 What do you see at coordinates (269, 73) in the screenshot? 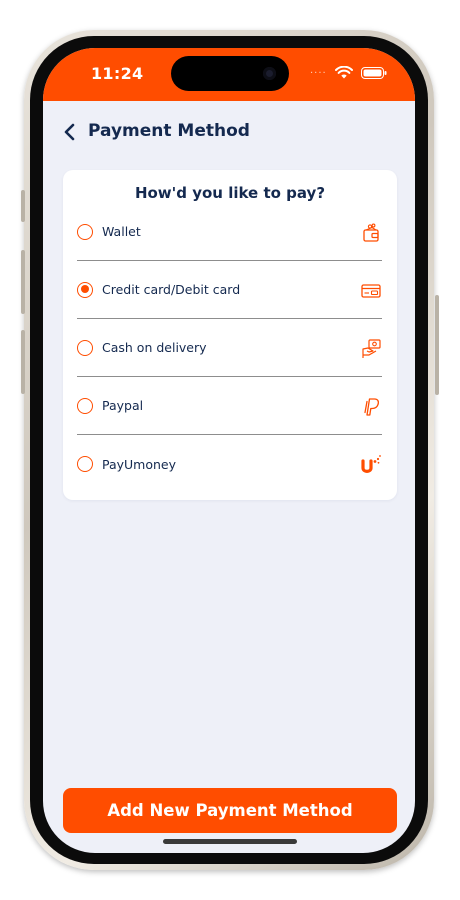
I see `camera-icon` at bounding box center [269, 73].